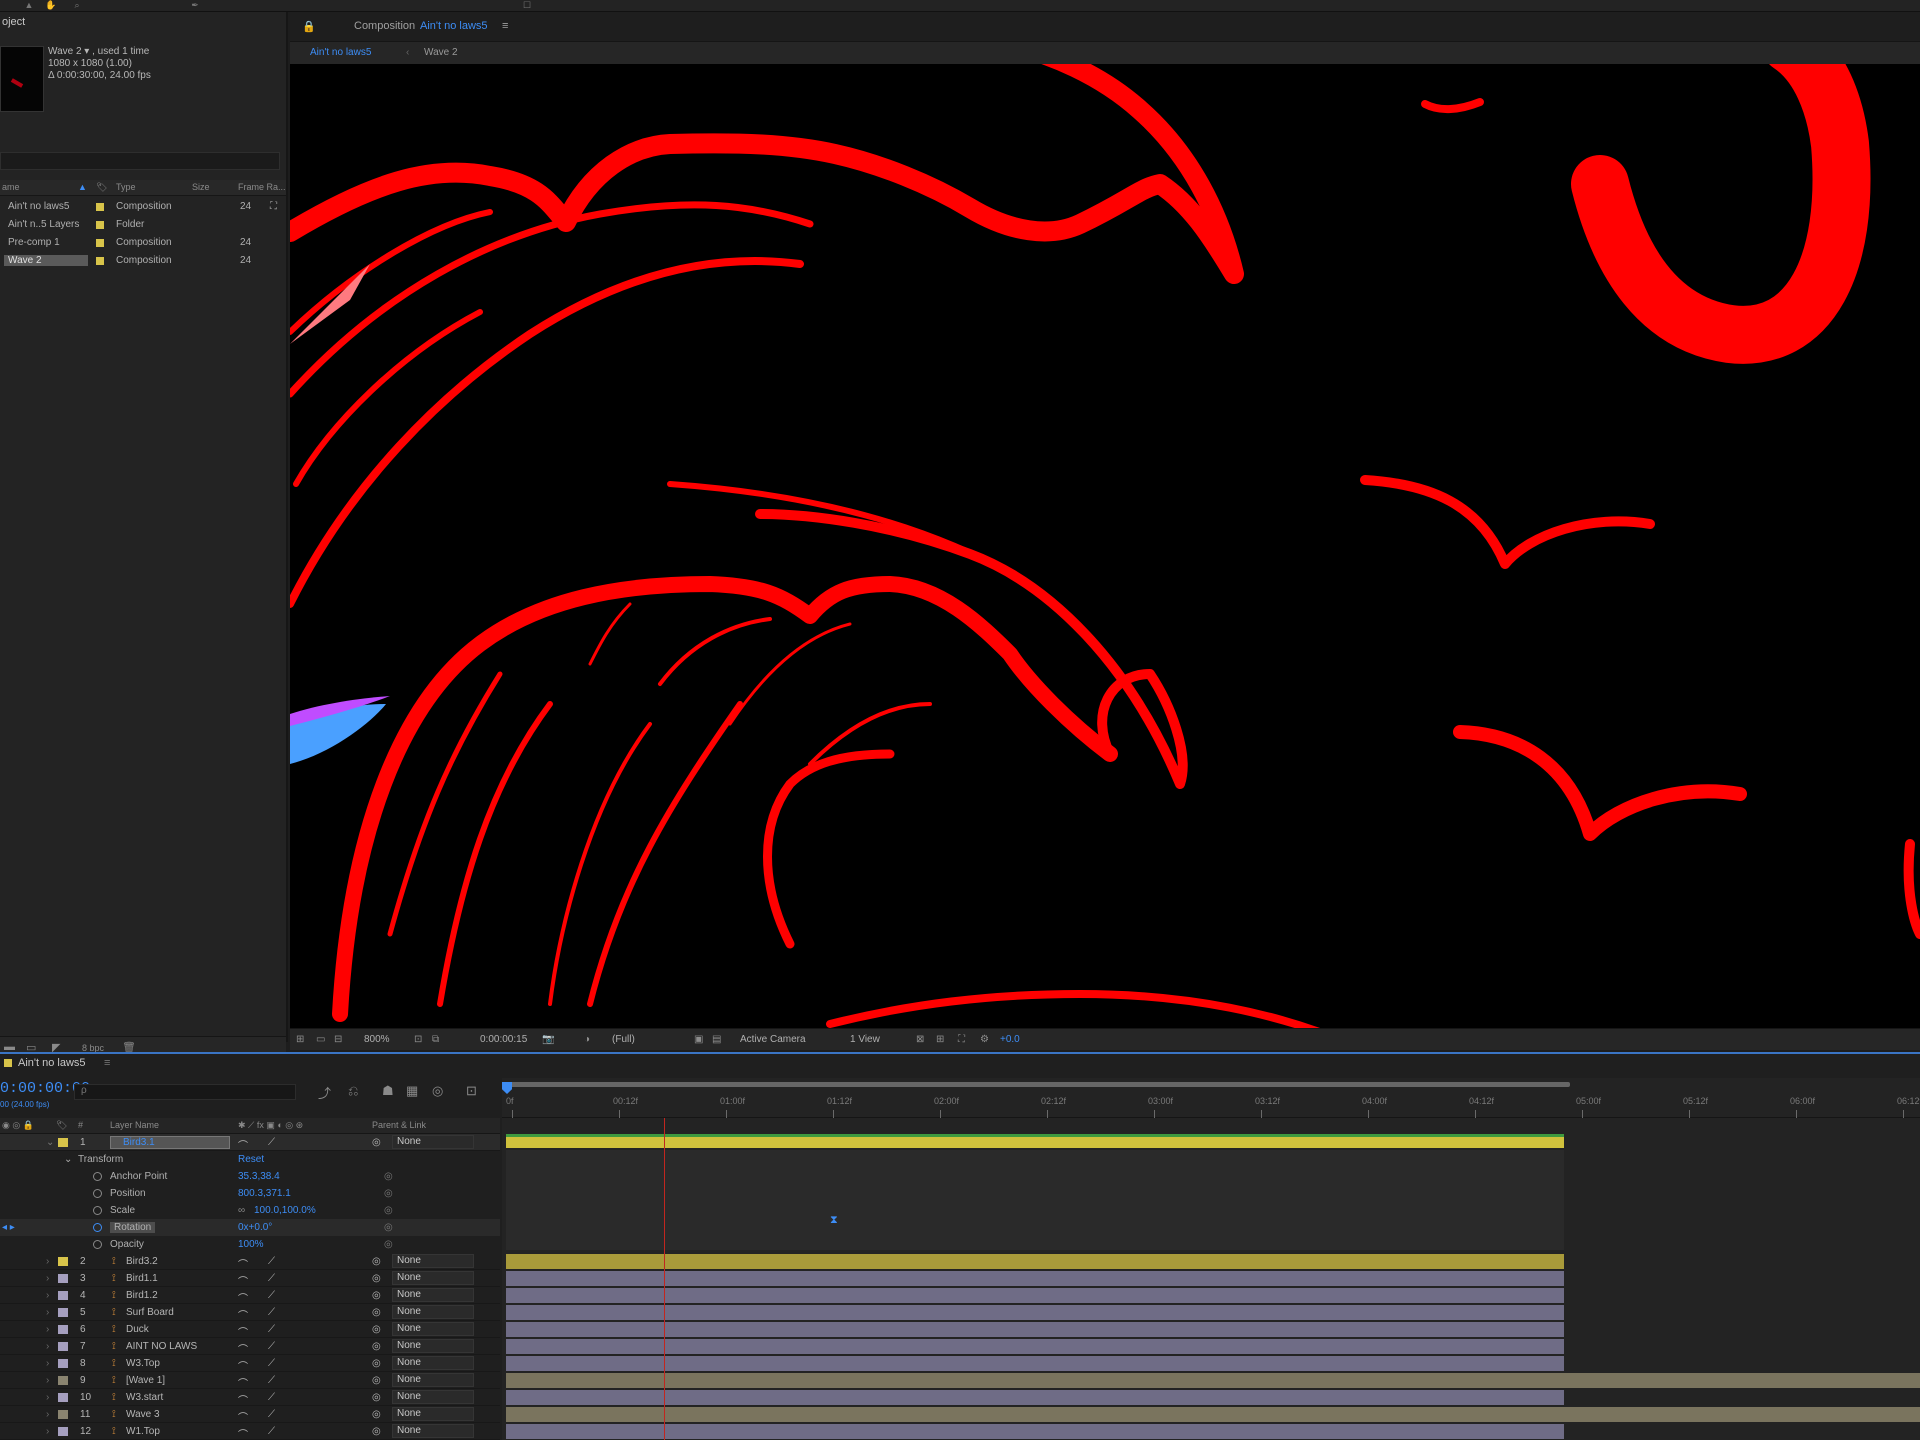 Image resolution: width=1920 pixels, height=1440 pixels. What do you see at coordinates (50, 1142) in the screenshot?
I see `expand-arrow-icon: ⌄` at bounding box center [50, 1142].